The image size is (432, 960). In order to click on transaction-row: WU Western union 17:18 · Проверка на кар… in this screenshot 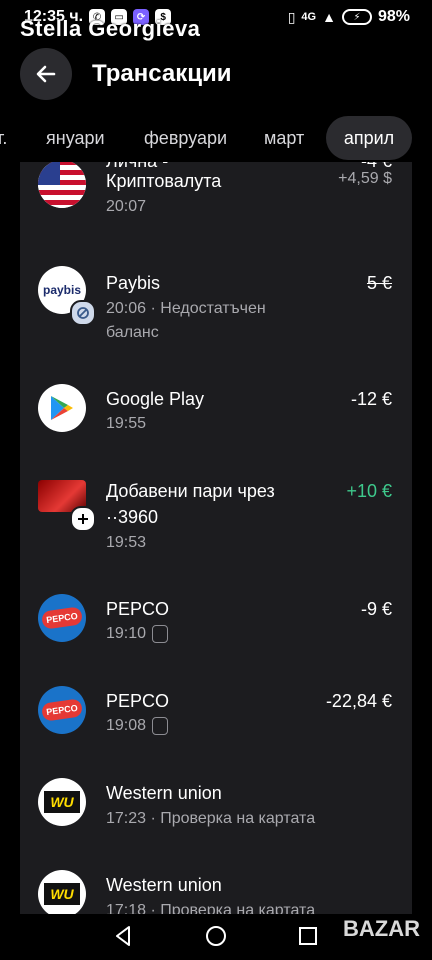, I will do `click(216, 892)`.